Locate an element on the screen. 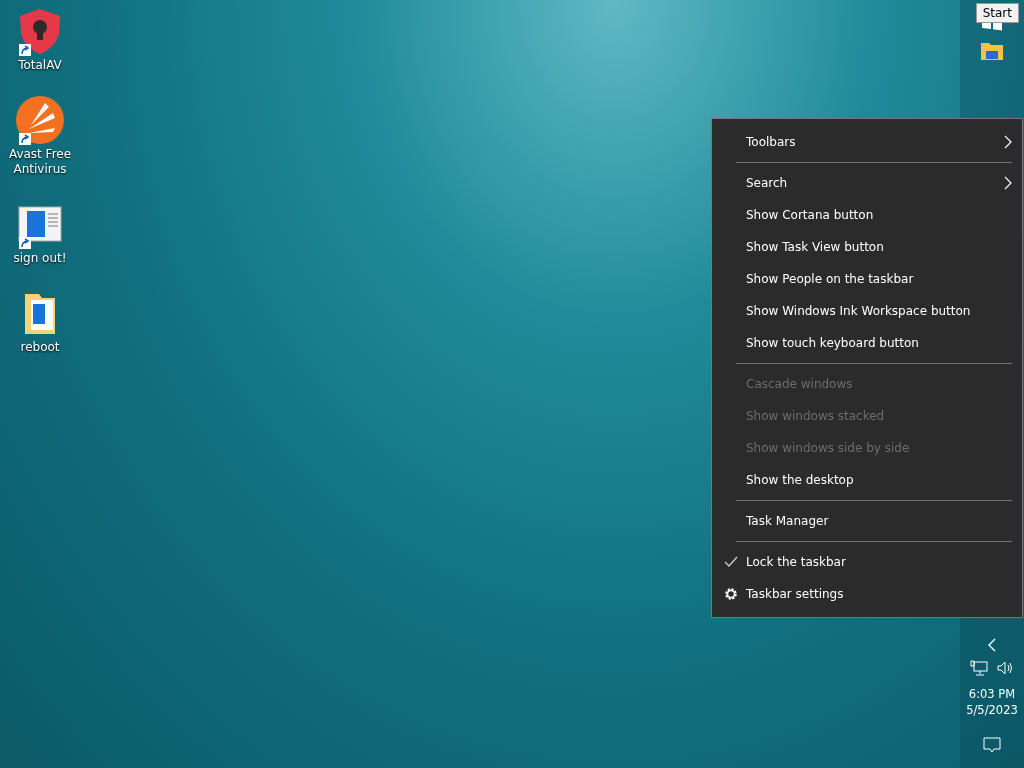  menu-item: Show People on the taskbar is located at coordinates (867, 279).